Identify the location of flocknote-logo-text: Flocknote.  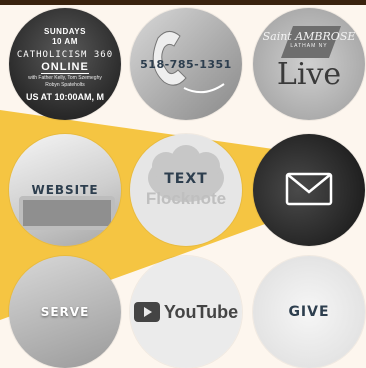
(186, 198).